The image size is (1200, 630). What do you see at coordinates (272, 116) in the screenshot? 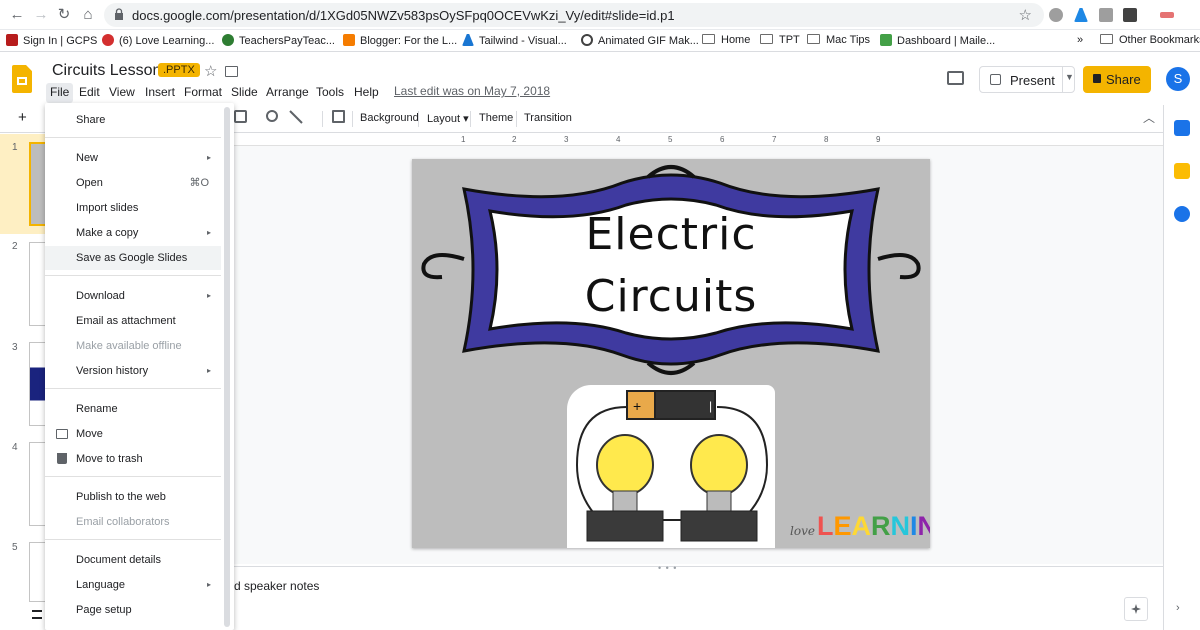
I see `shape-icon` at bounding box center [272, 116].